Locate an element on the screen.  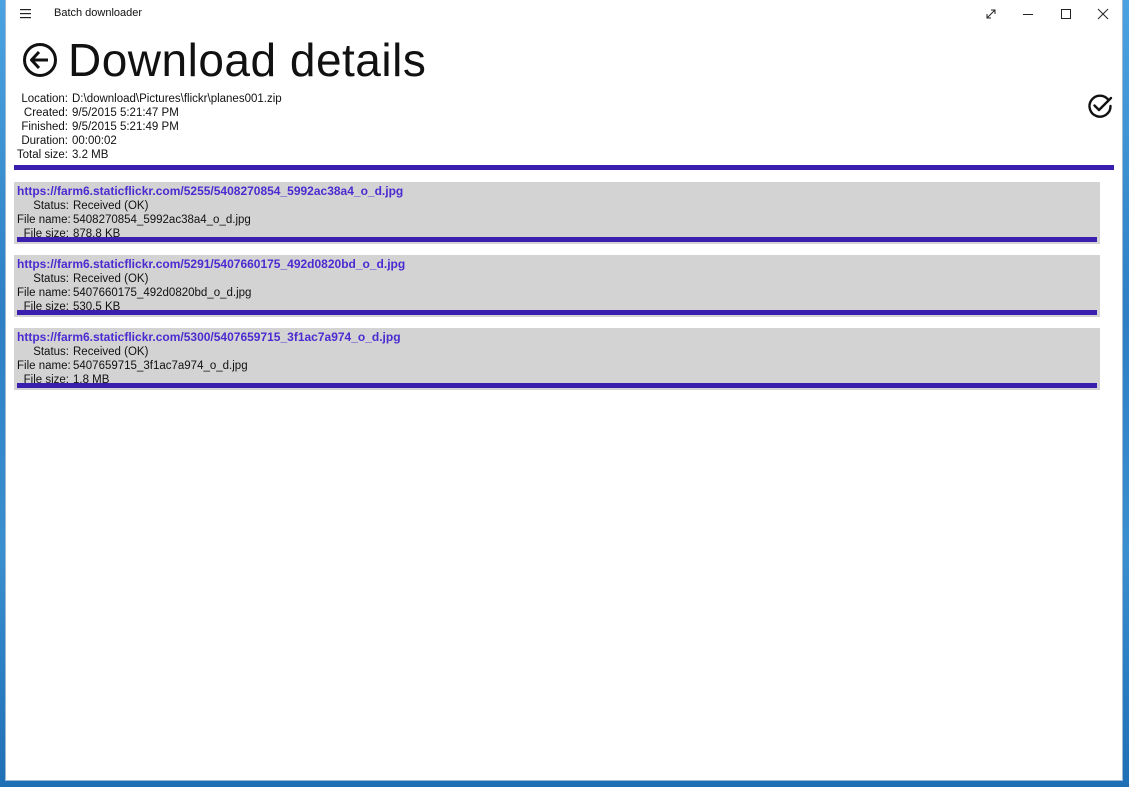
close-button is located at coordinates (1103, 14).